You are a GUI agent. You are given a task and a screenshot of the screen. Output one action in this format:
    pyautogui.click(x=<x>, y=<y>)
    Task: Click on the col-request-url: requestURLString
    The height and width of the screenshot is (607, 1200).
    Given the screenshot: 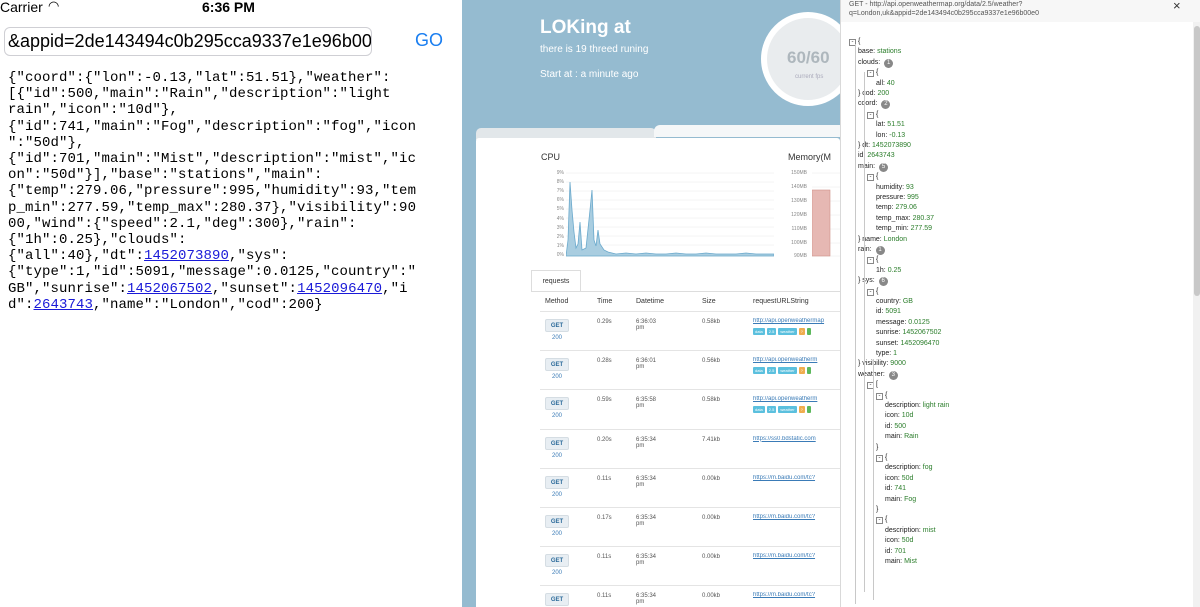 What is the action you would take?
    pyautogui.click(x=781, y=301)
    